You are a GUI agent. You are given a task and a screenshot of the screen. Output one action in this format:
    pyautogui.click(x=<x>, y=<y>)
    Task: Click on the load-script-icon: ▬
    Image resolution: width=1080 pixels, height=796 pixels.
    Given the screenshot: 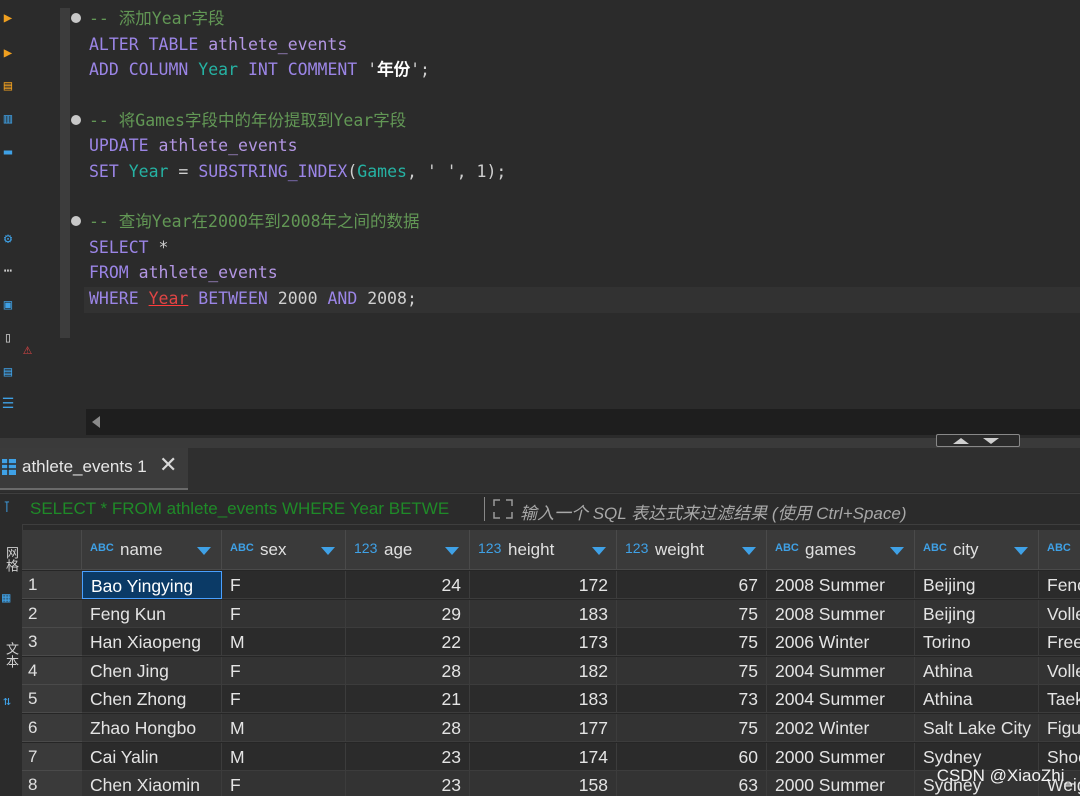 What is the action you would take?
    pyautogui.click(x=8, y=152)
    